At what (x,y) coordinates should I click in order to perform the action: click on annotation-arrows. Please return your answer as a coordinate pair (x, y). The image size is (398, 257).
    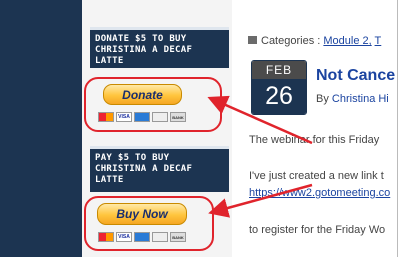
    Looking at the image, I should click on (260, 156).